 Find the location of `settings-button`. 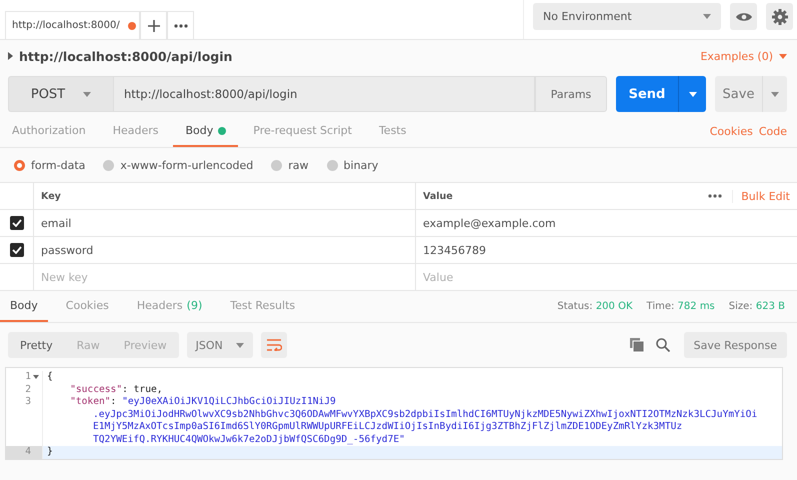

settings-button is located at coordinates (779, 16).